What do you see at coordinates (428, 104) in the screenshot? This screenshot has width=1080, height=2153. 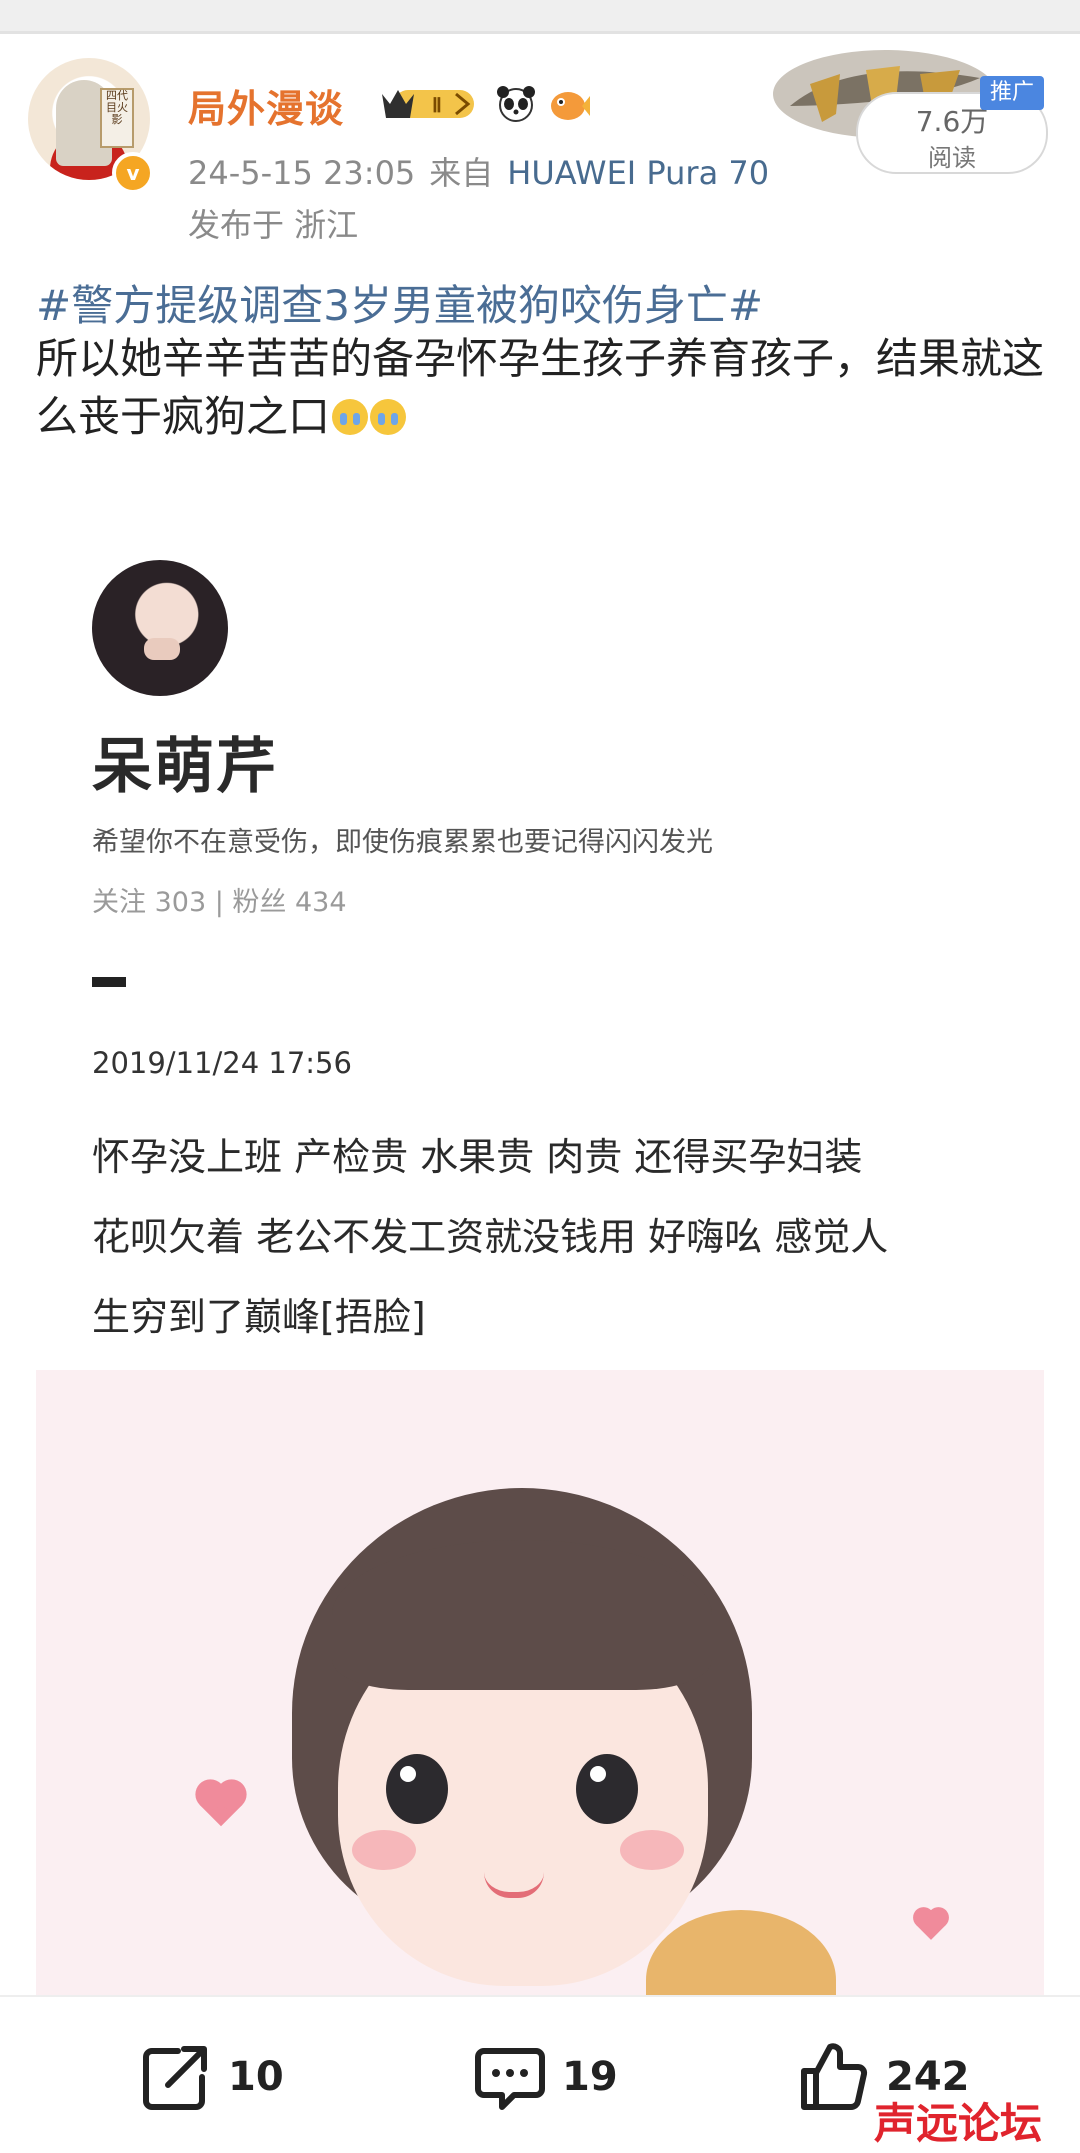 I see `level-badge-icon: Ⅱ` at bounding box center [428, 104].